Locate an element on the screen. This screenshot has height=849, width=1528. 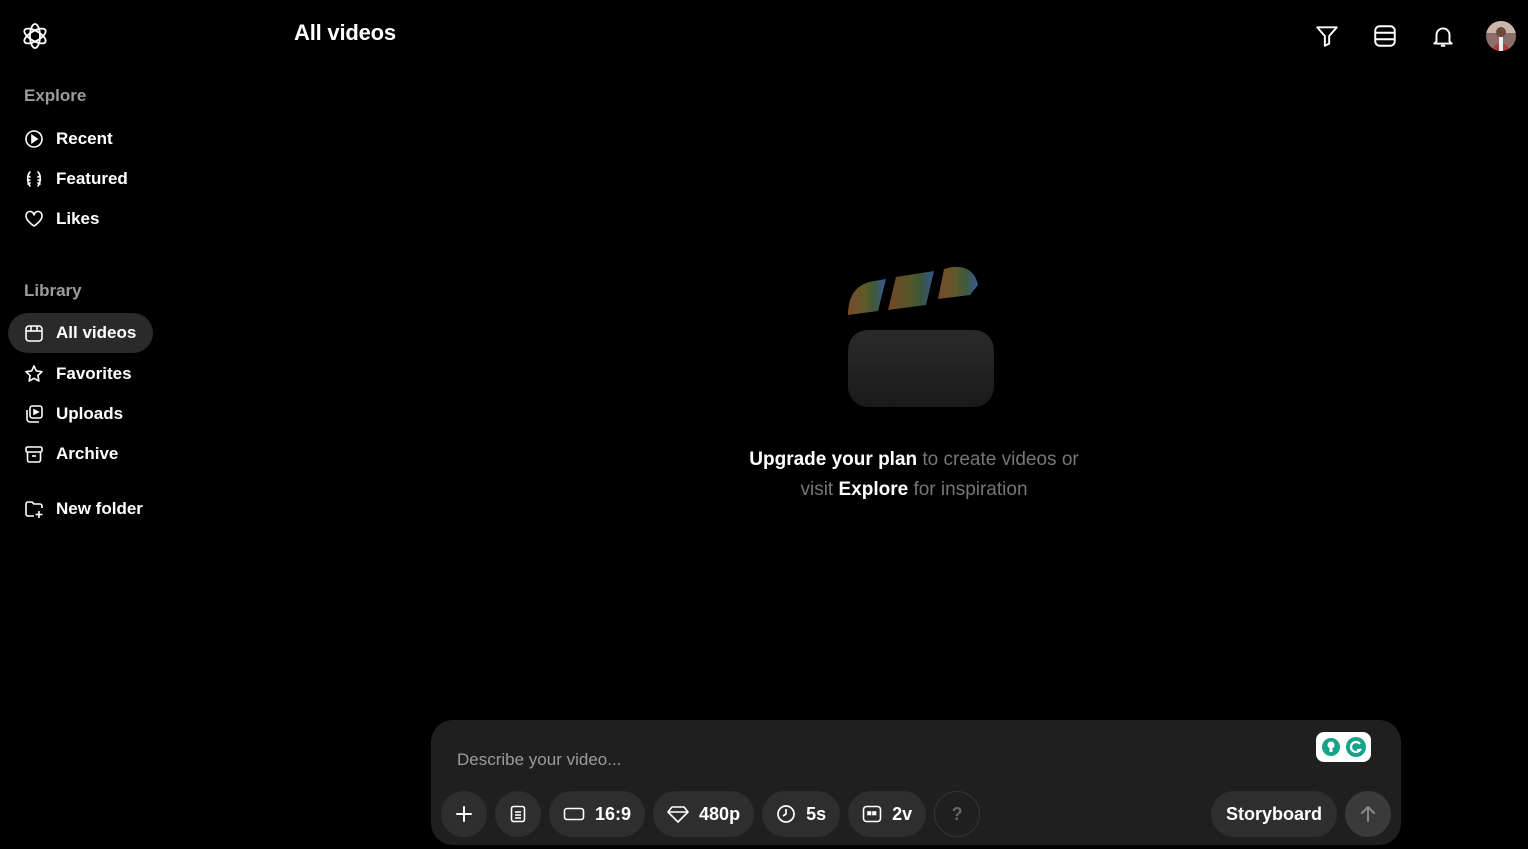
filter-icon is located at coordinates (1327, 36).